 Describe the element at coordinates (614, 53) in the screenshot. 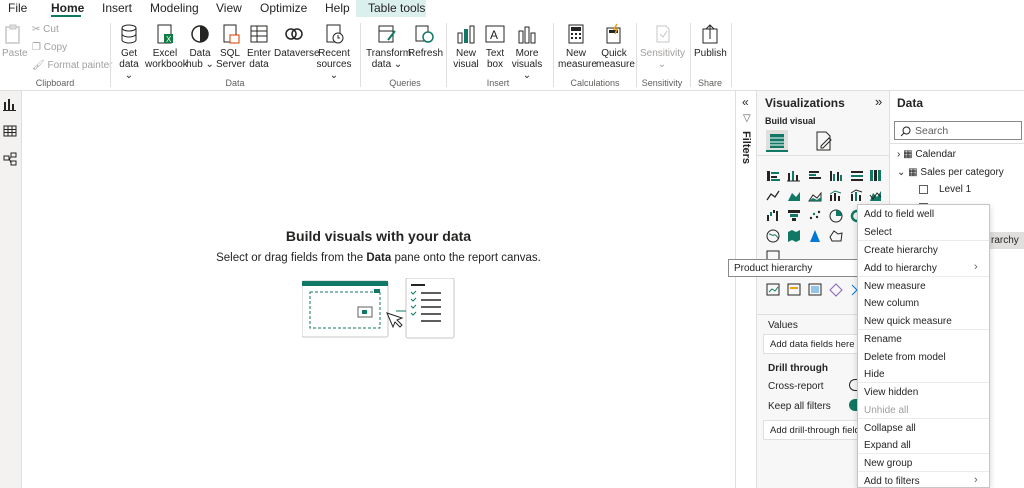

I see `quick-measure-label-1: Quick` at that location.